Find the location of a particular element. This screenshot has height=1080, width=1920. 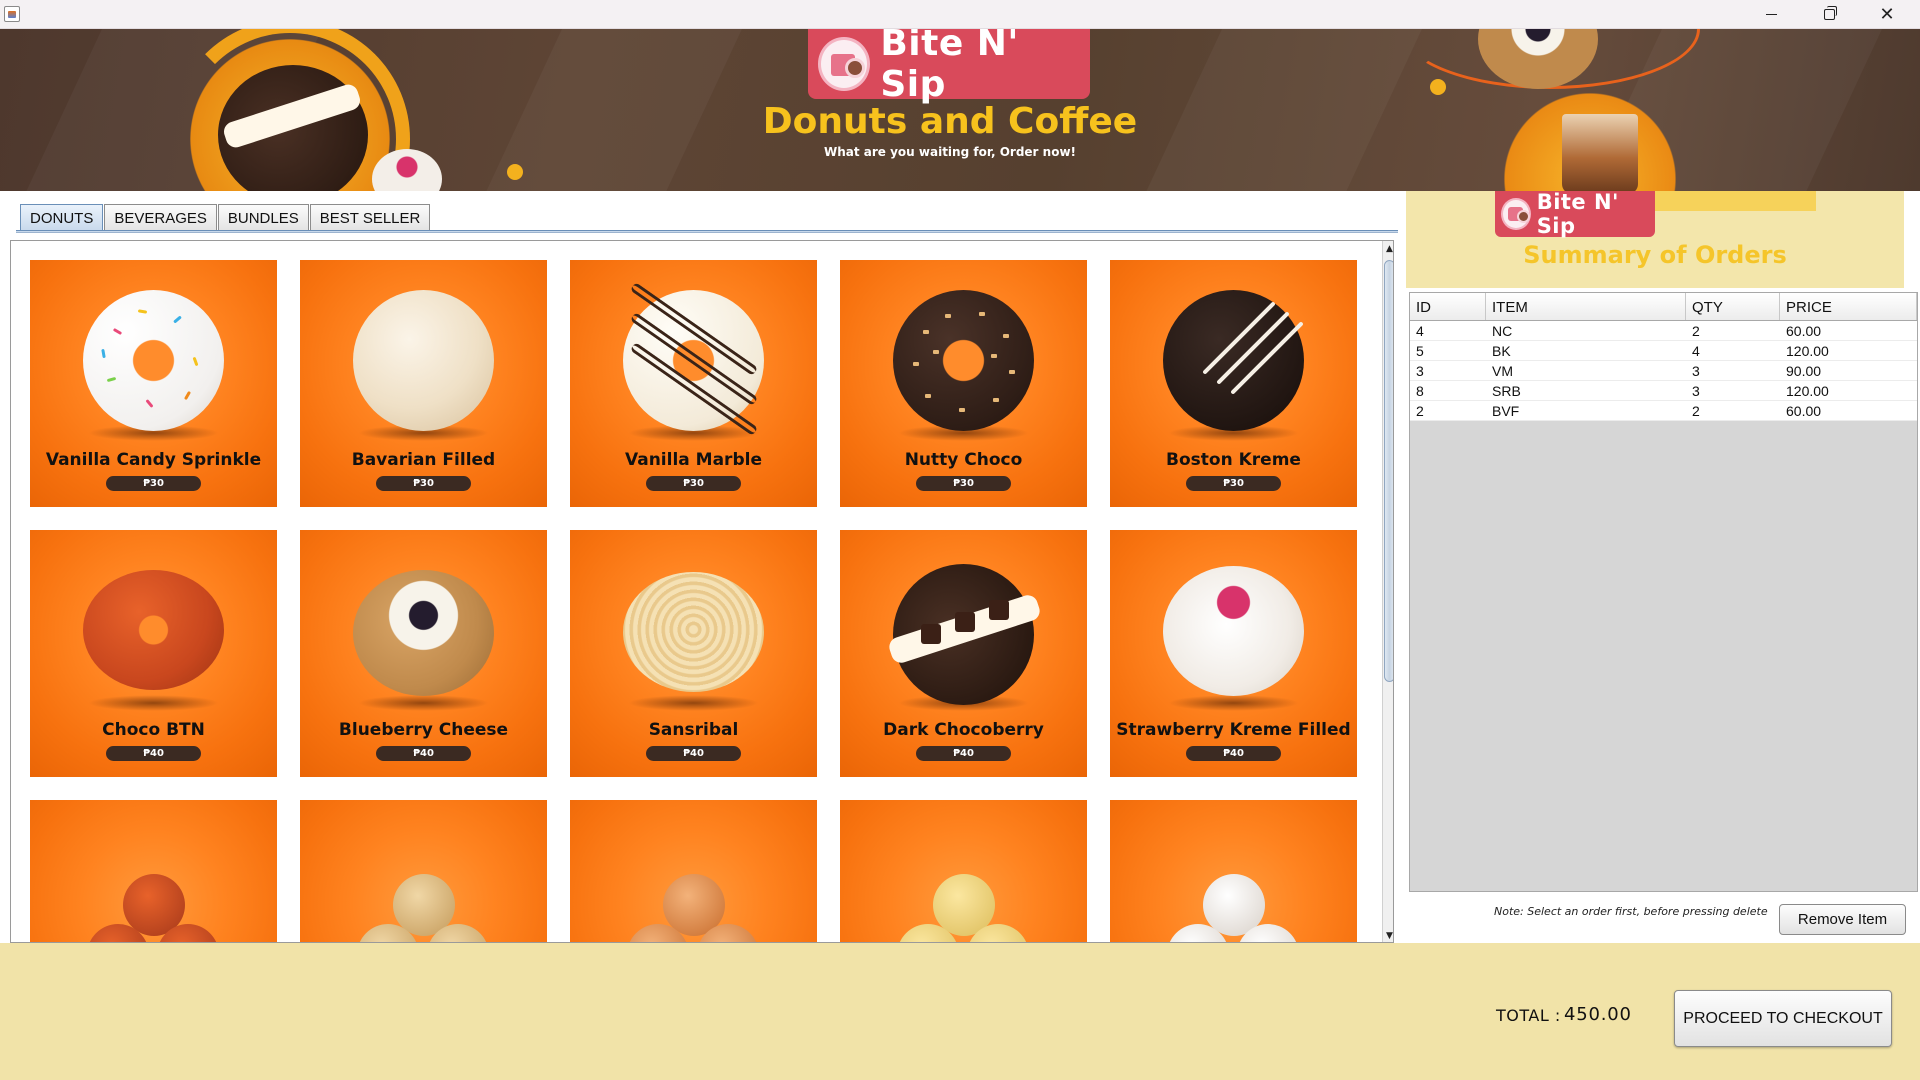

product-card-nutty-choco: Nutty Choco ₱30 is located at coordinates (963, 383).